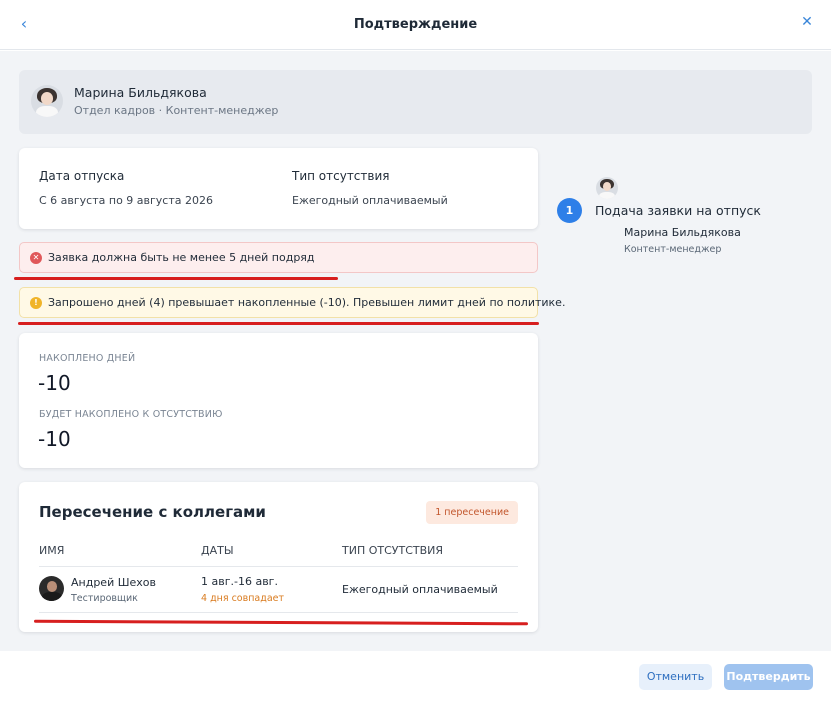  What do you see at coordinates (54, 383) in the screenshot?
I see `accrued-days-value: -10` at bounding box center [54, 383].